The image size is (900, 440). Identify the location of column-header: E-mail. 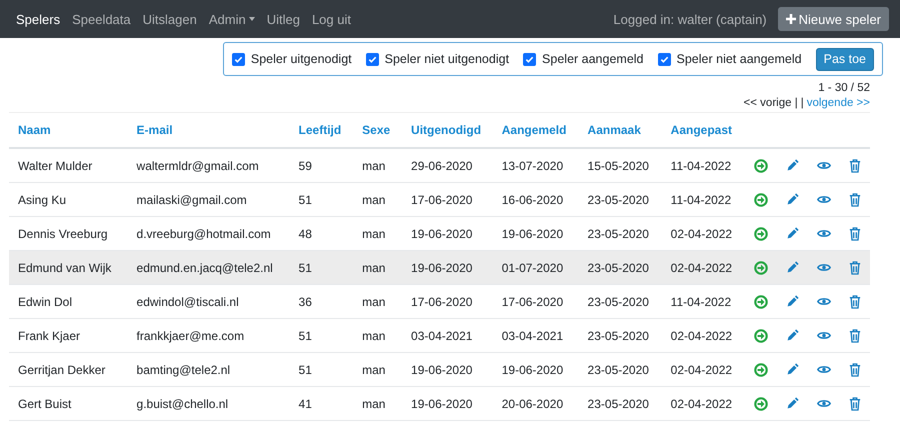
(154, 130).